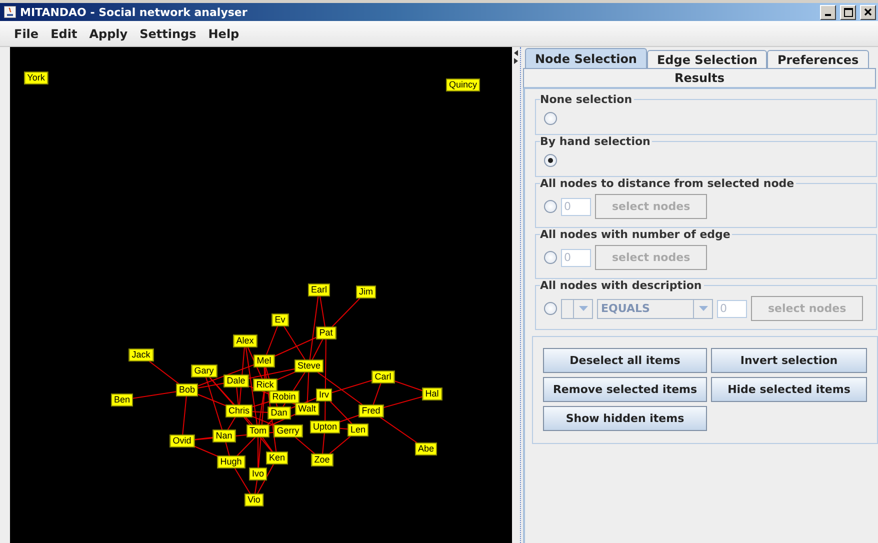 Image resolution: width=878 pixels, height=543 pixels. What do you see at coordinates (108, 33) in the screenshot?
I see `menu-item: Apply` at bounding box center [108, 33].